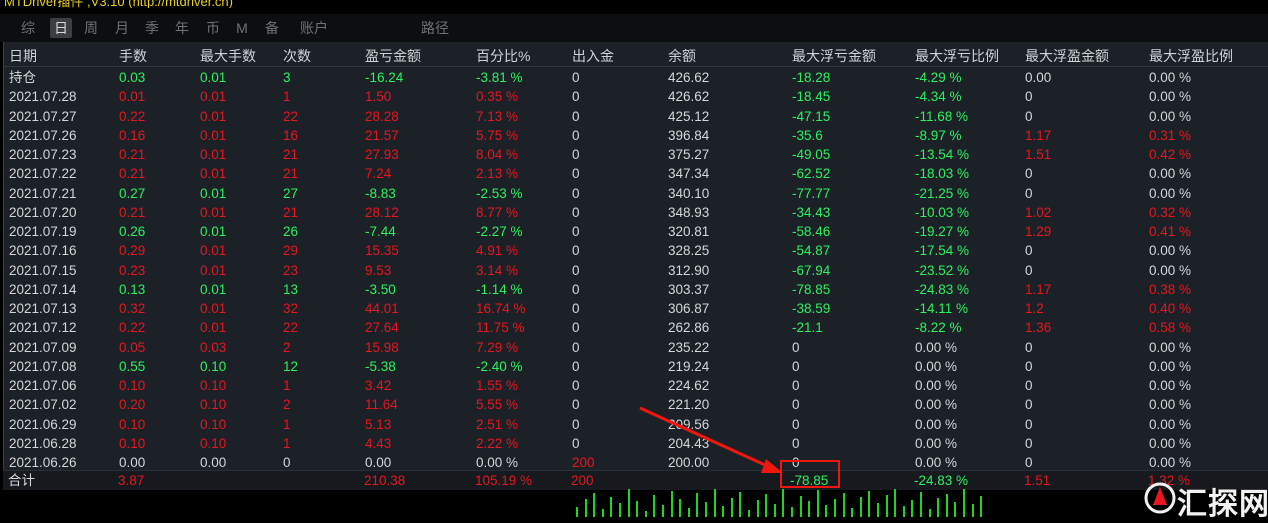 Image resolution: width=1268 pixels, height=523 pixels. What do you see at coordinates (1222, 504) in the screenshot?
I see `watermark-text: 汇探网` at bounding box center [1222, 504].